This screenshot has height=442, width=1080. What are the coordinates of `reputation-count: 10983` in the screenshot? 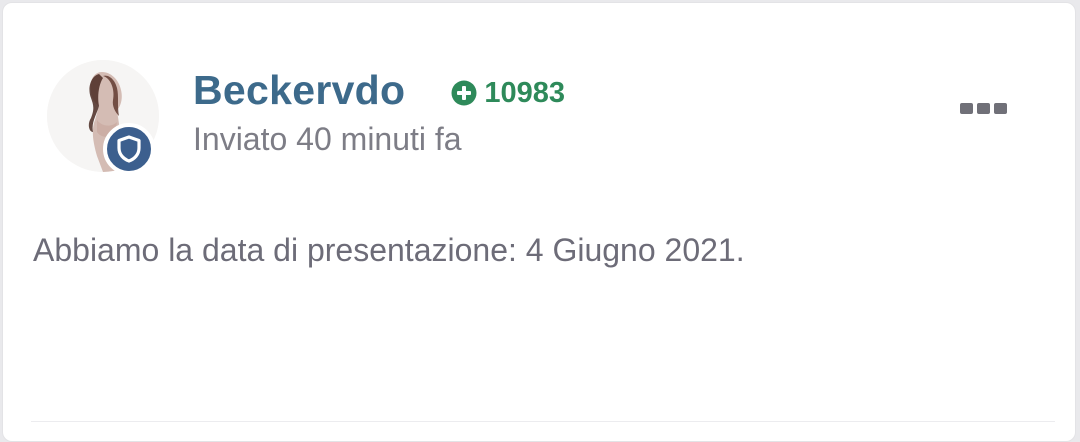 It's located at (525, 92).